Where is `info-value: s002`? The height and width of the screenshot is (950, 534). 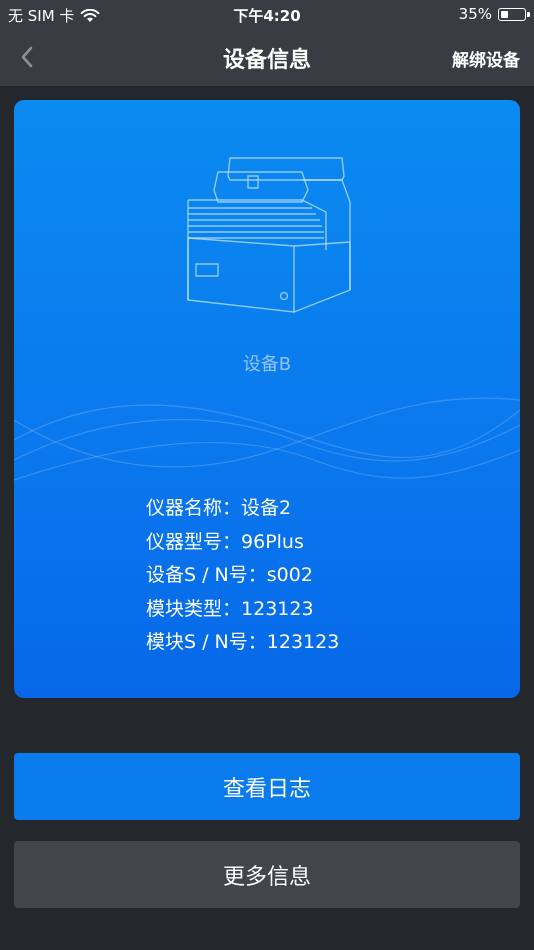
info-value: s002 is located at coordinates (289, 575).